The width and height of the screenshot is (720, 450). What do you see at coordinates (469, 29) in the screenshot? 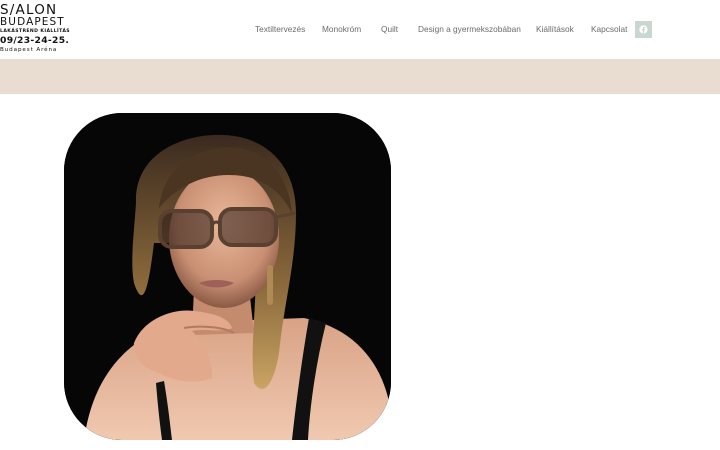
I see `nav-item-design-gyermekszoba: Design a gyermekszobában` at bounding box center [469, 29].